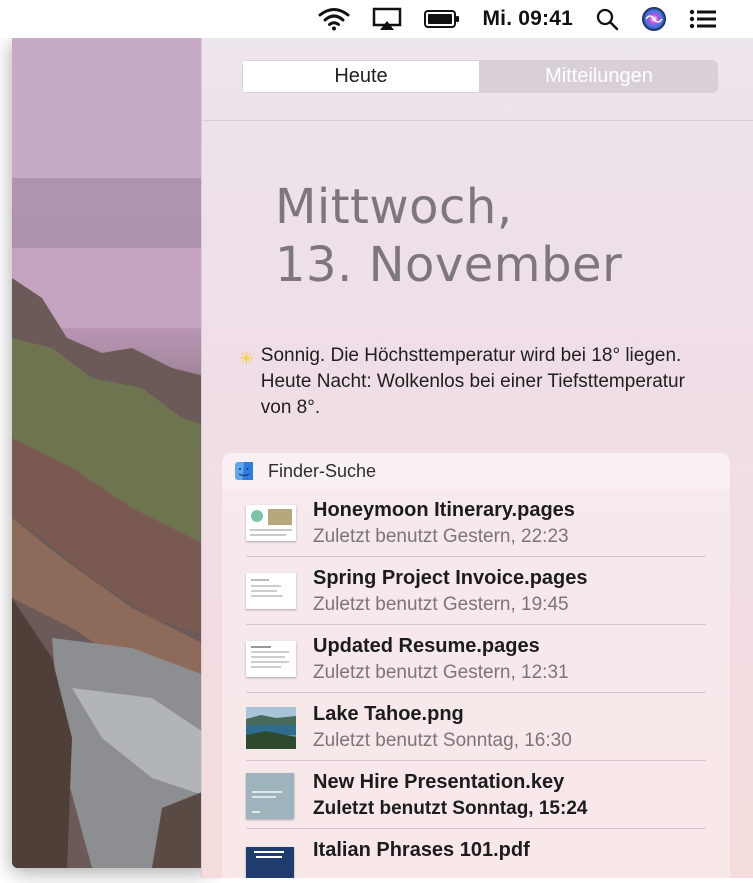  I want to click on finder-result-row: Italian Phrases 101.pdf, so click(476, 853).